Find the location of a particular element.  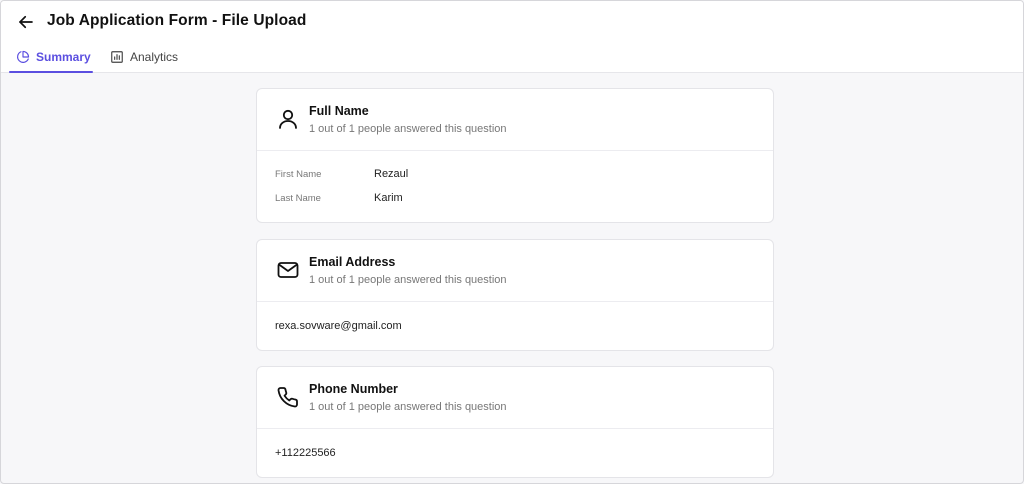

last-name-label: Last Name is located at coordinates (298, 198).